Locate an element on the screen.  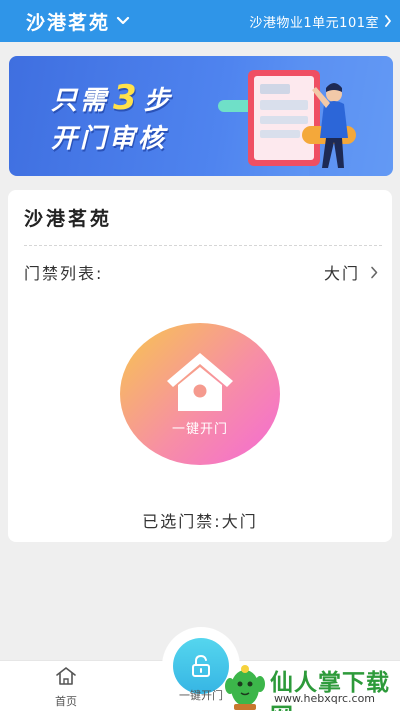
home-icon is located at coordinates (66, 676).